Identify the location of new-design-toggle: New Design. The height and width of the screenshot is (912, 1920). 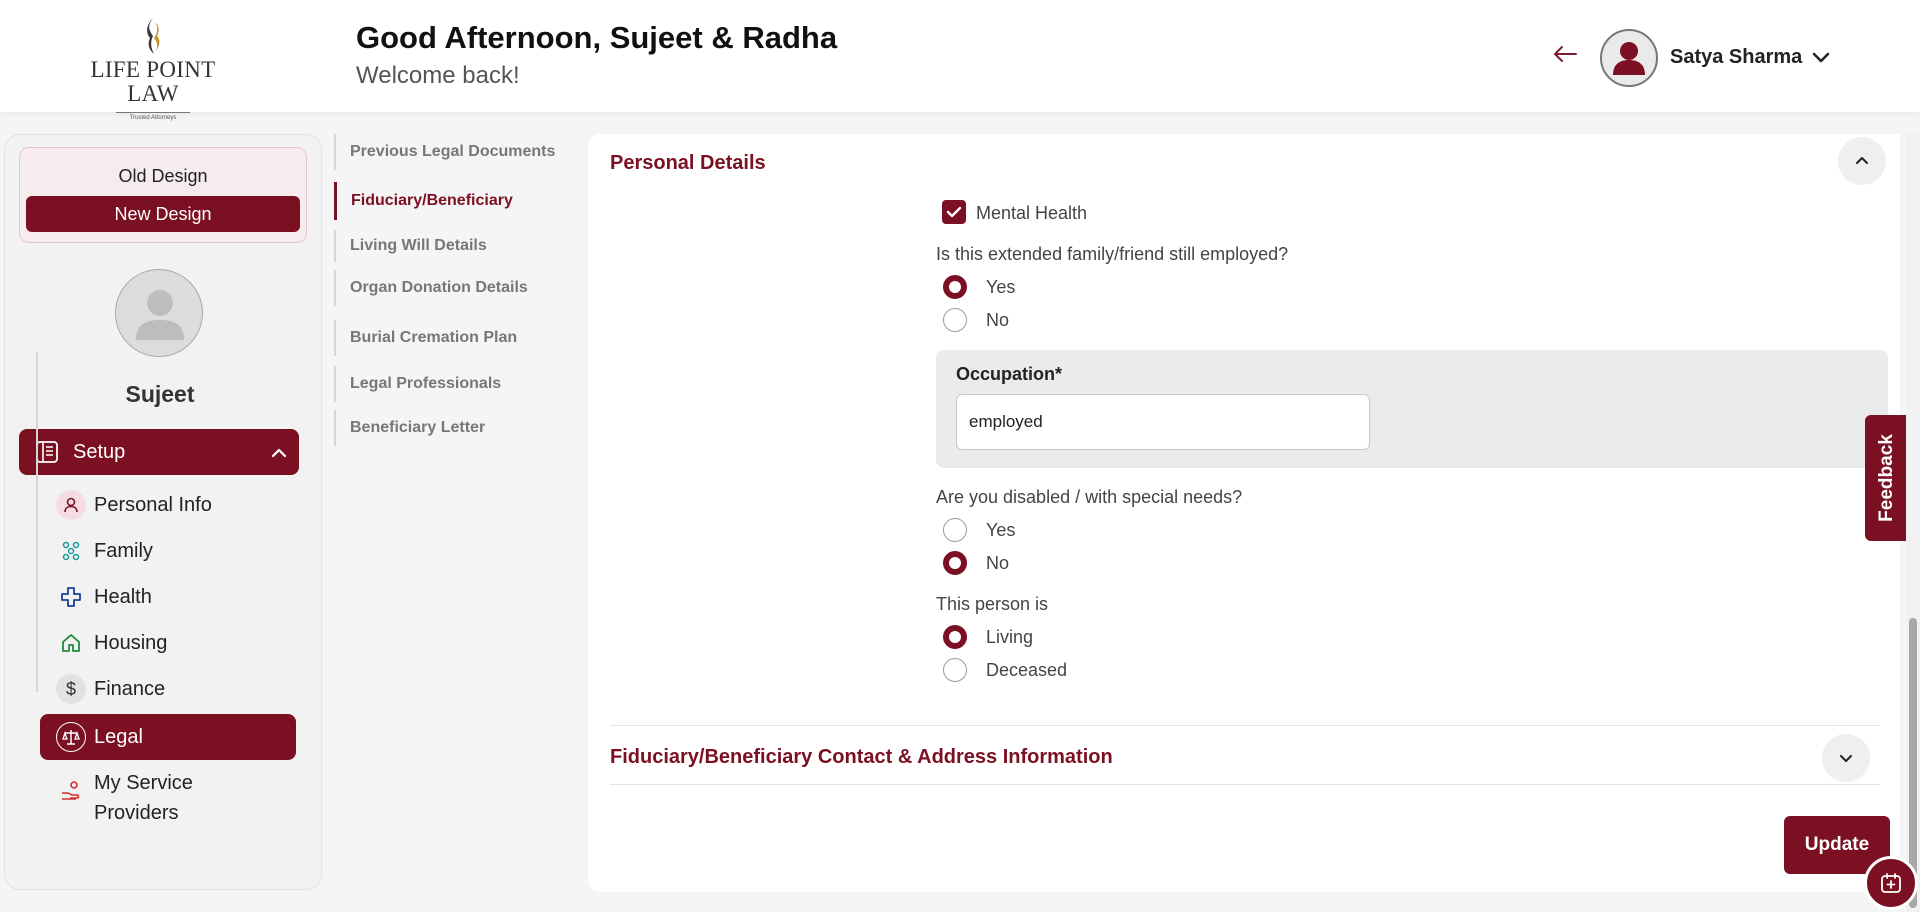
(163, 214).